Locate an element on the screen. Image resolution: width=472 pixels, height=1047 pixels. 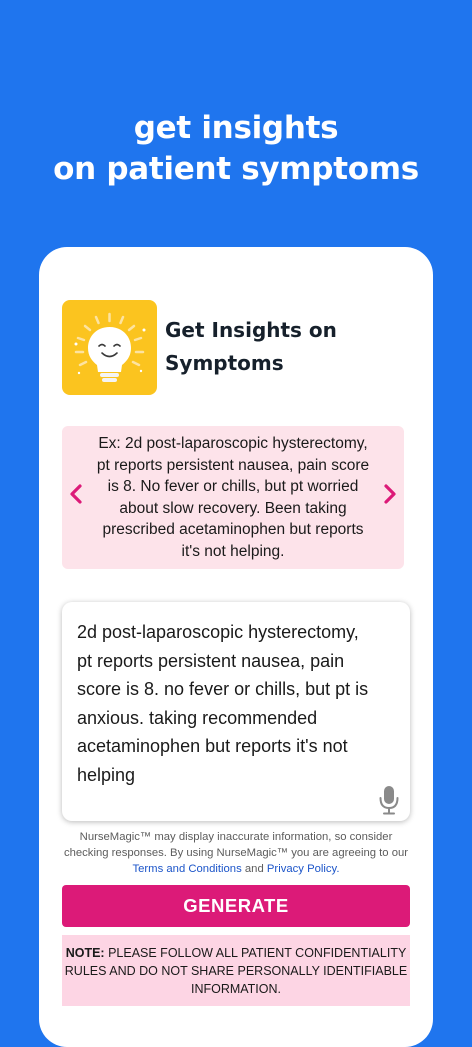
note-label: NOTE: is located at coordinates (85, 953).